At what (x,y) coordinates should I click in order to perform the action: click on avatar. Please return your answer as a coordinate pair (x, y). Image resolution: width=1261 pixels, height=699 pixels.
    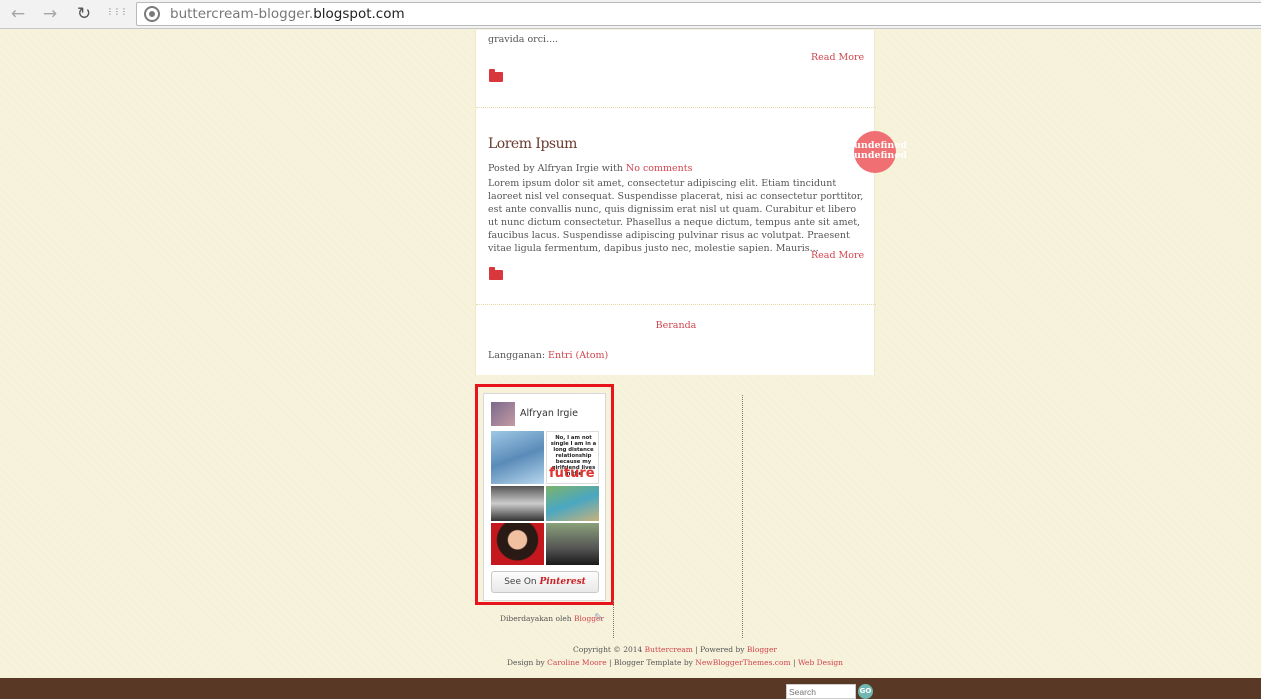
    Looking at the image, I should click on (503, 414).